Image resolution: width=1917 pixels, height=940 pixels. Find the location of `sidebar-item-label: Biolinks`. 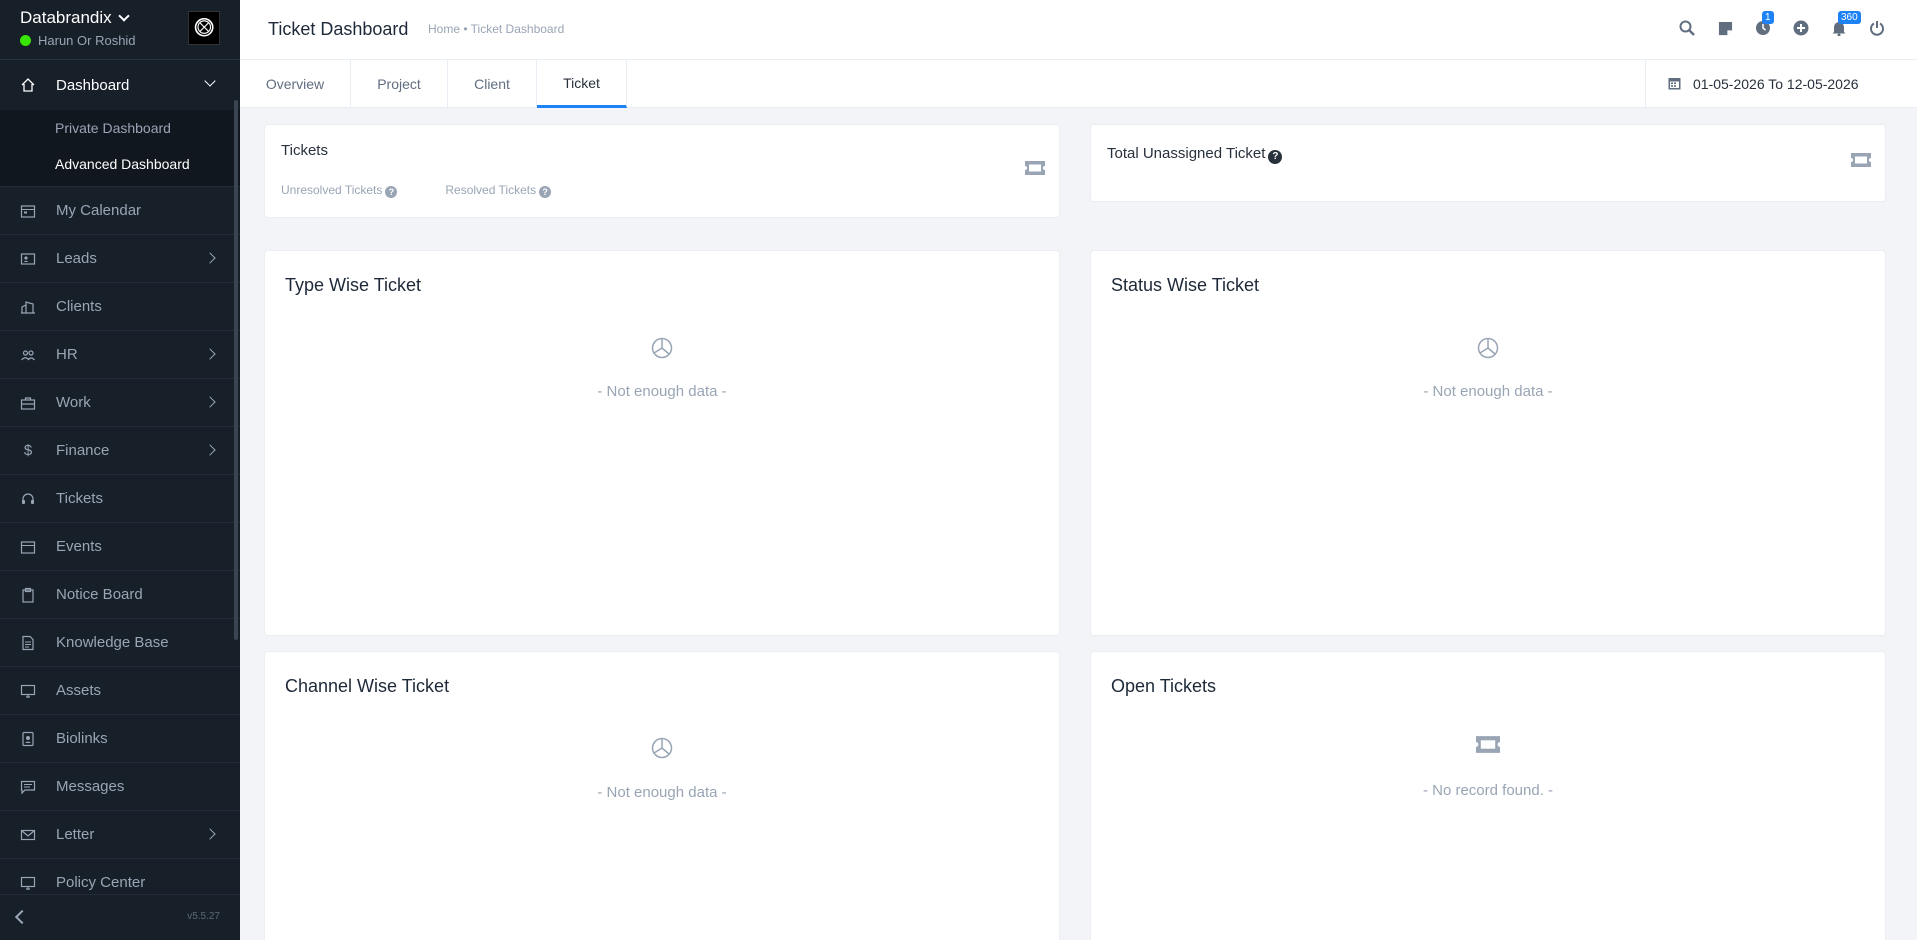

sidebar-item-label: Biolinks is located at coordinates (82, 738).